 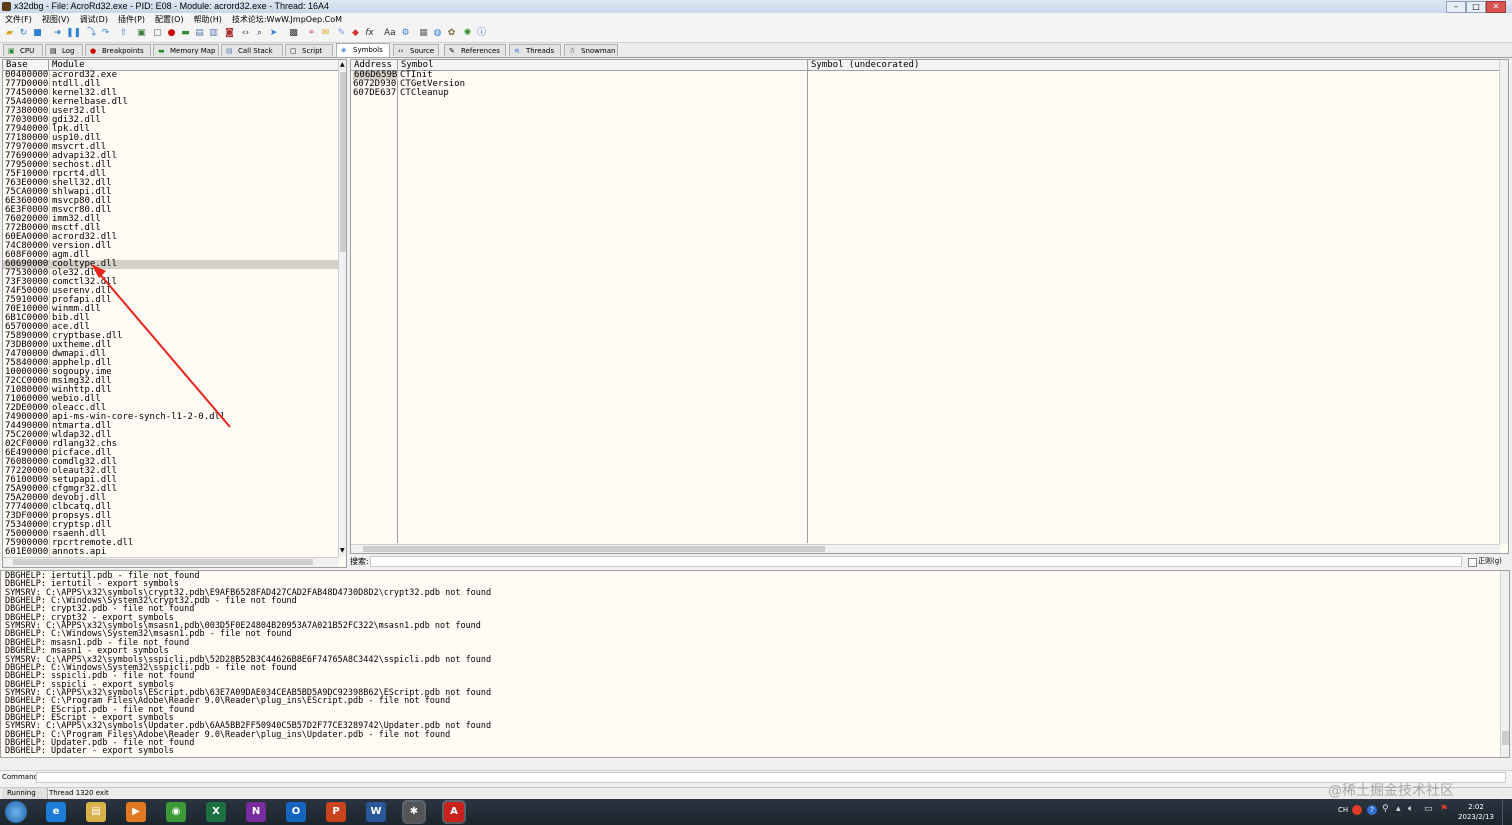 I want to click on log-vertical-scrollbar, so click(x=1504, y=664).